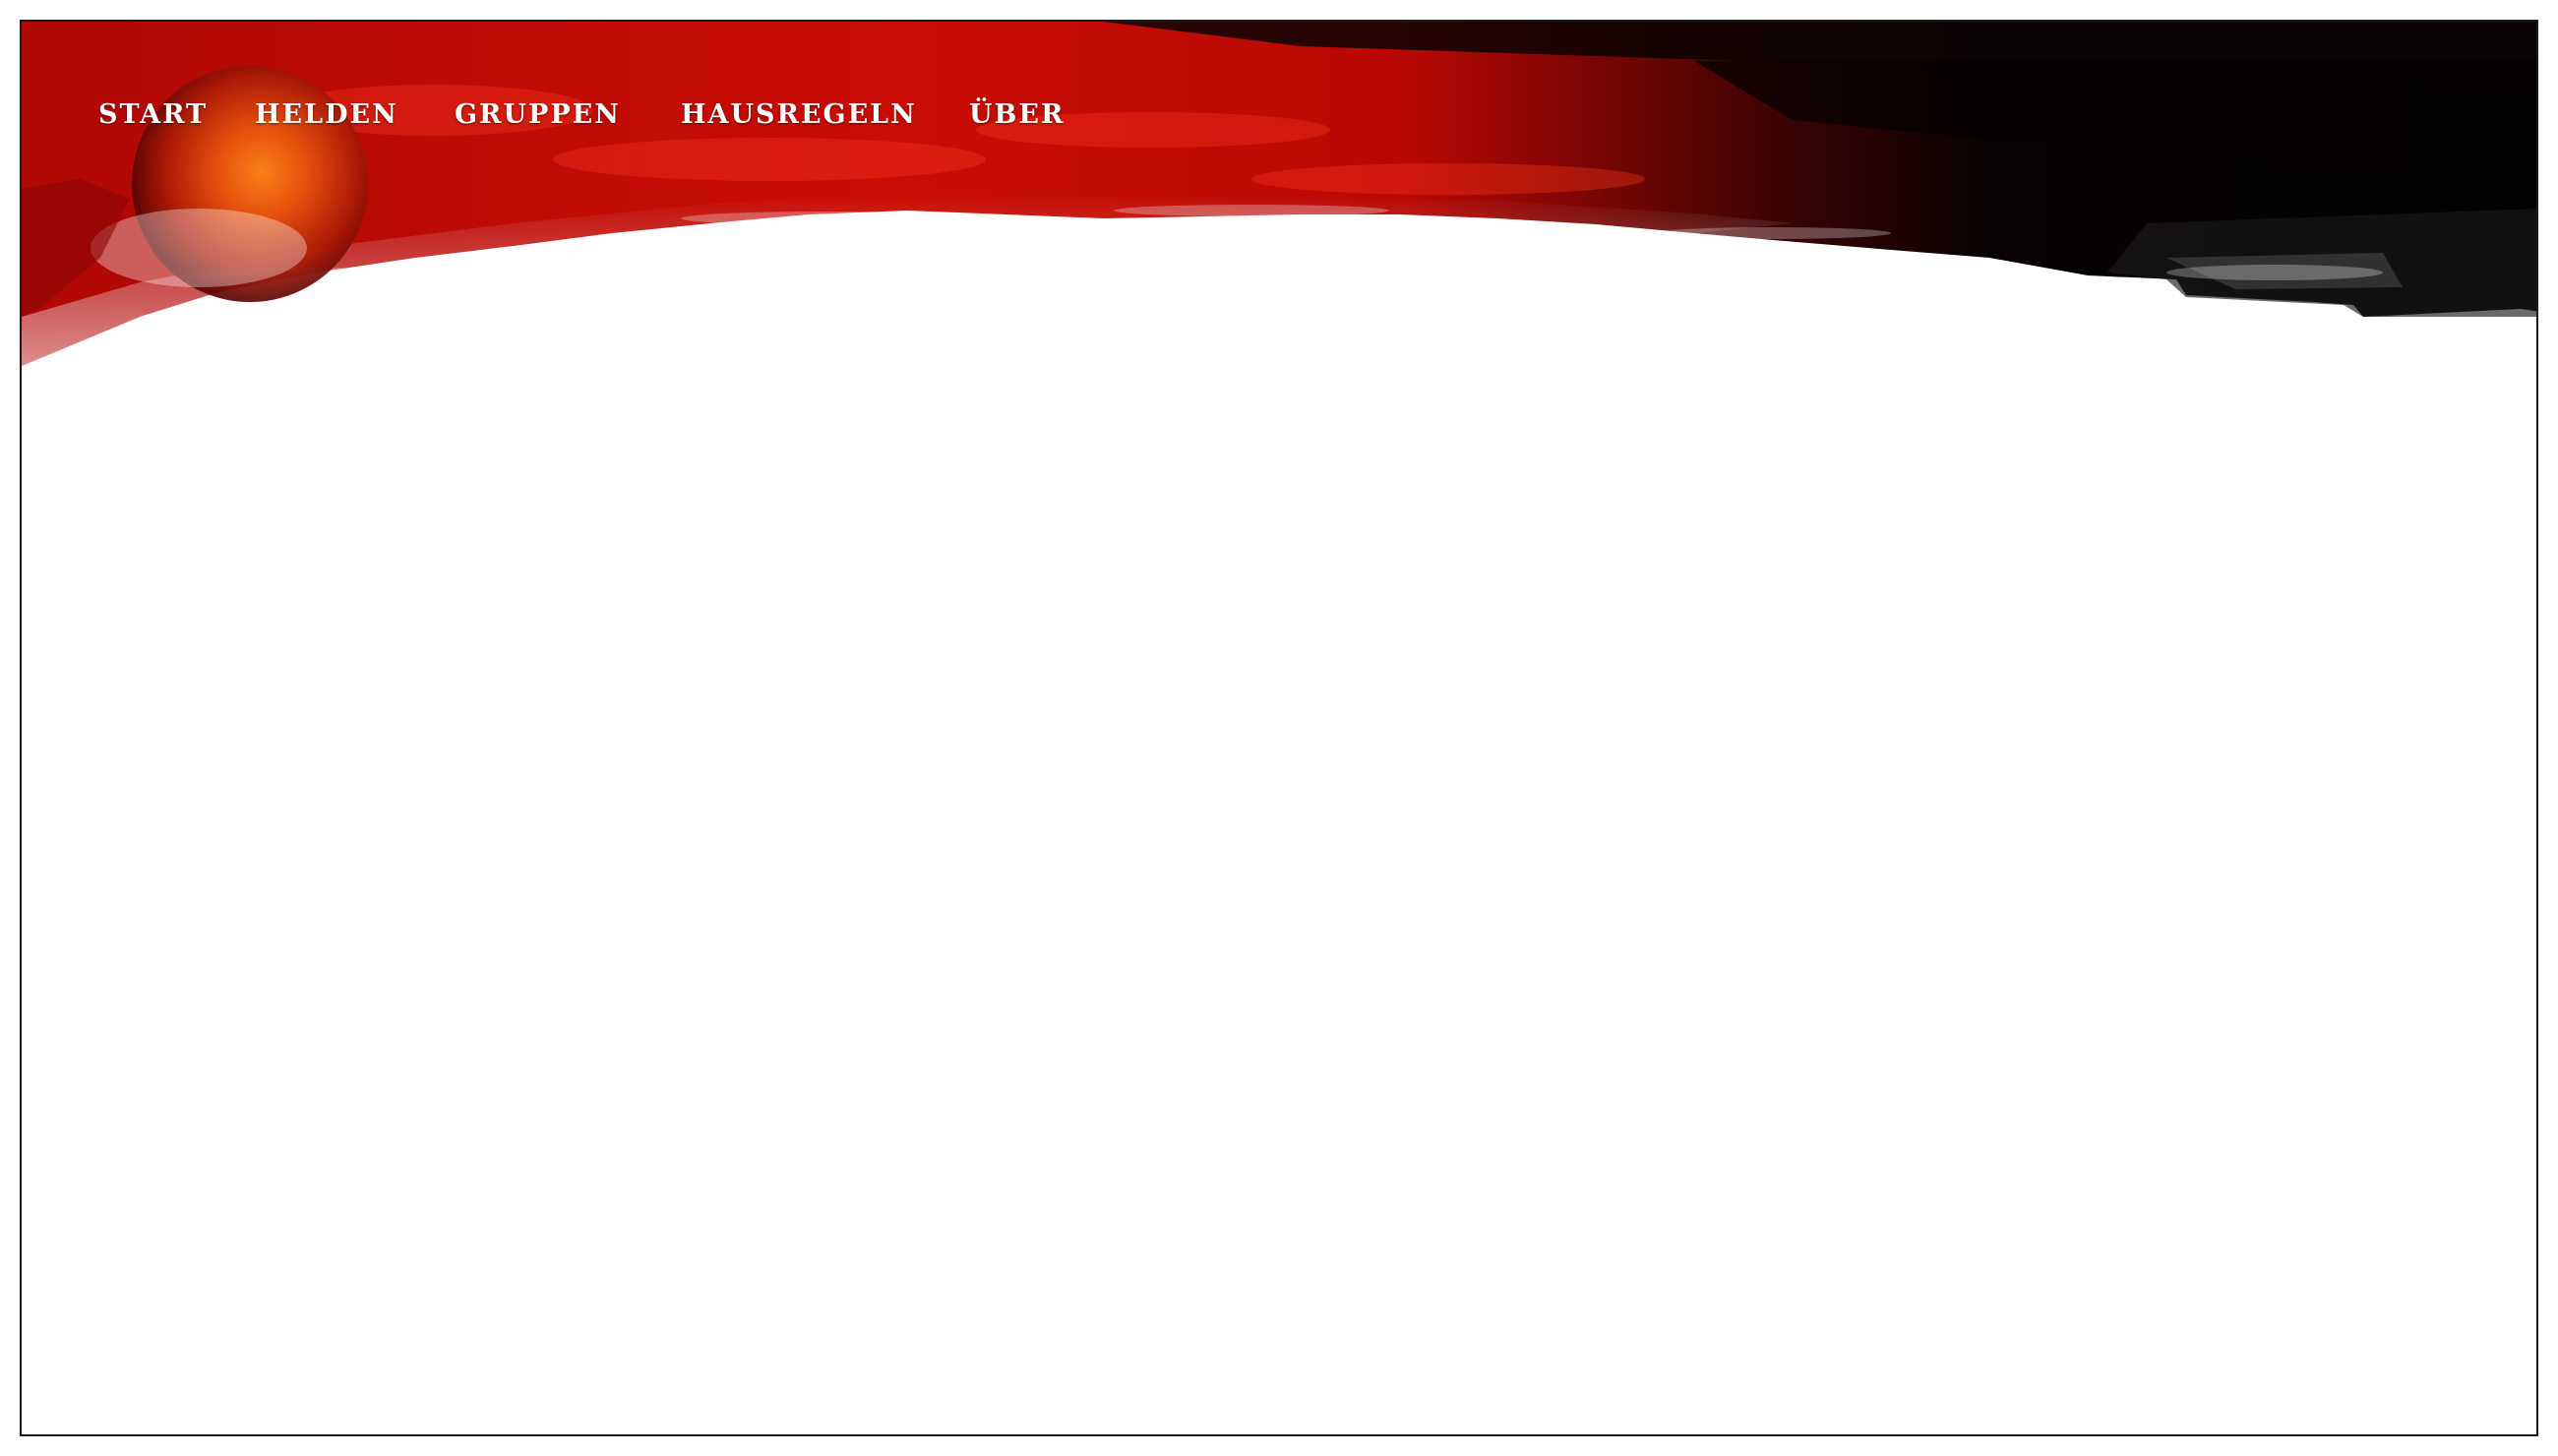 This screenshot has width=2558, height=1456. I want to click on nav-item-gruppen: GRUPPEN, so click(538, 115).